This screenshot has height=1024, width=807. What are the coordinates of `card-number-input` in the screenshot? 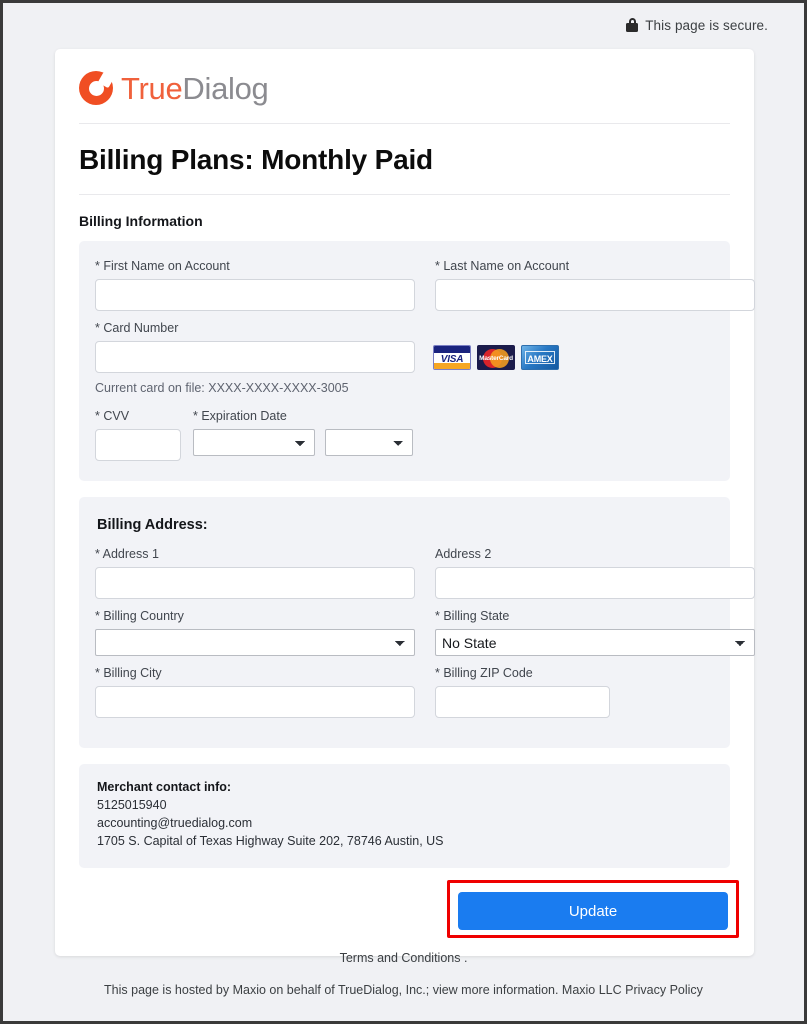 It's located at (255, 357).